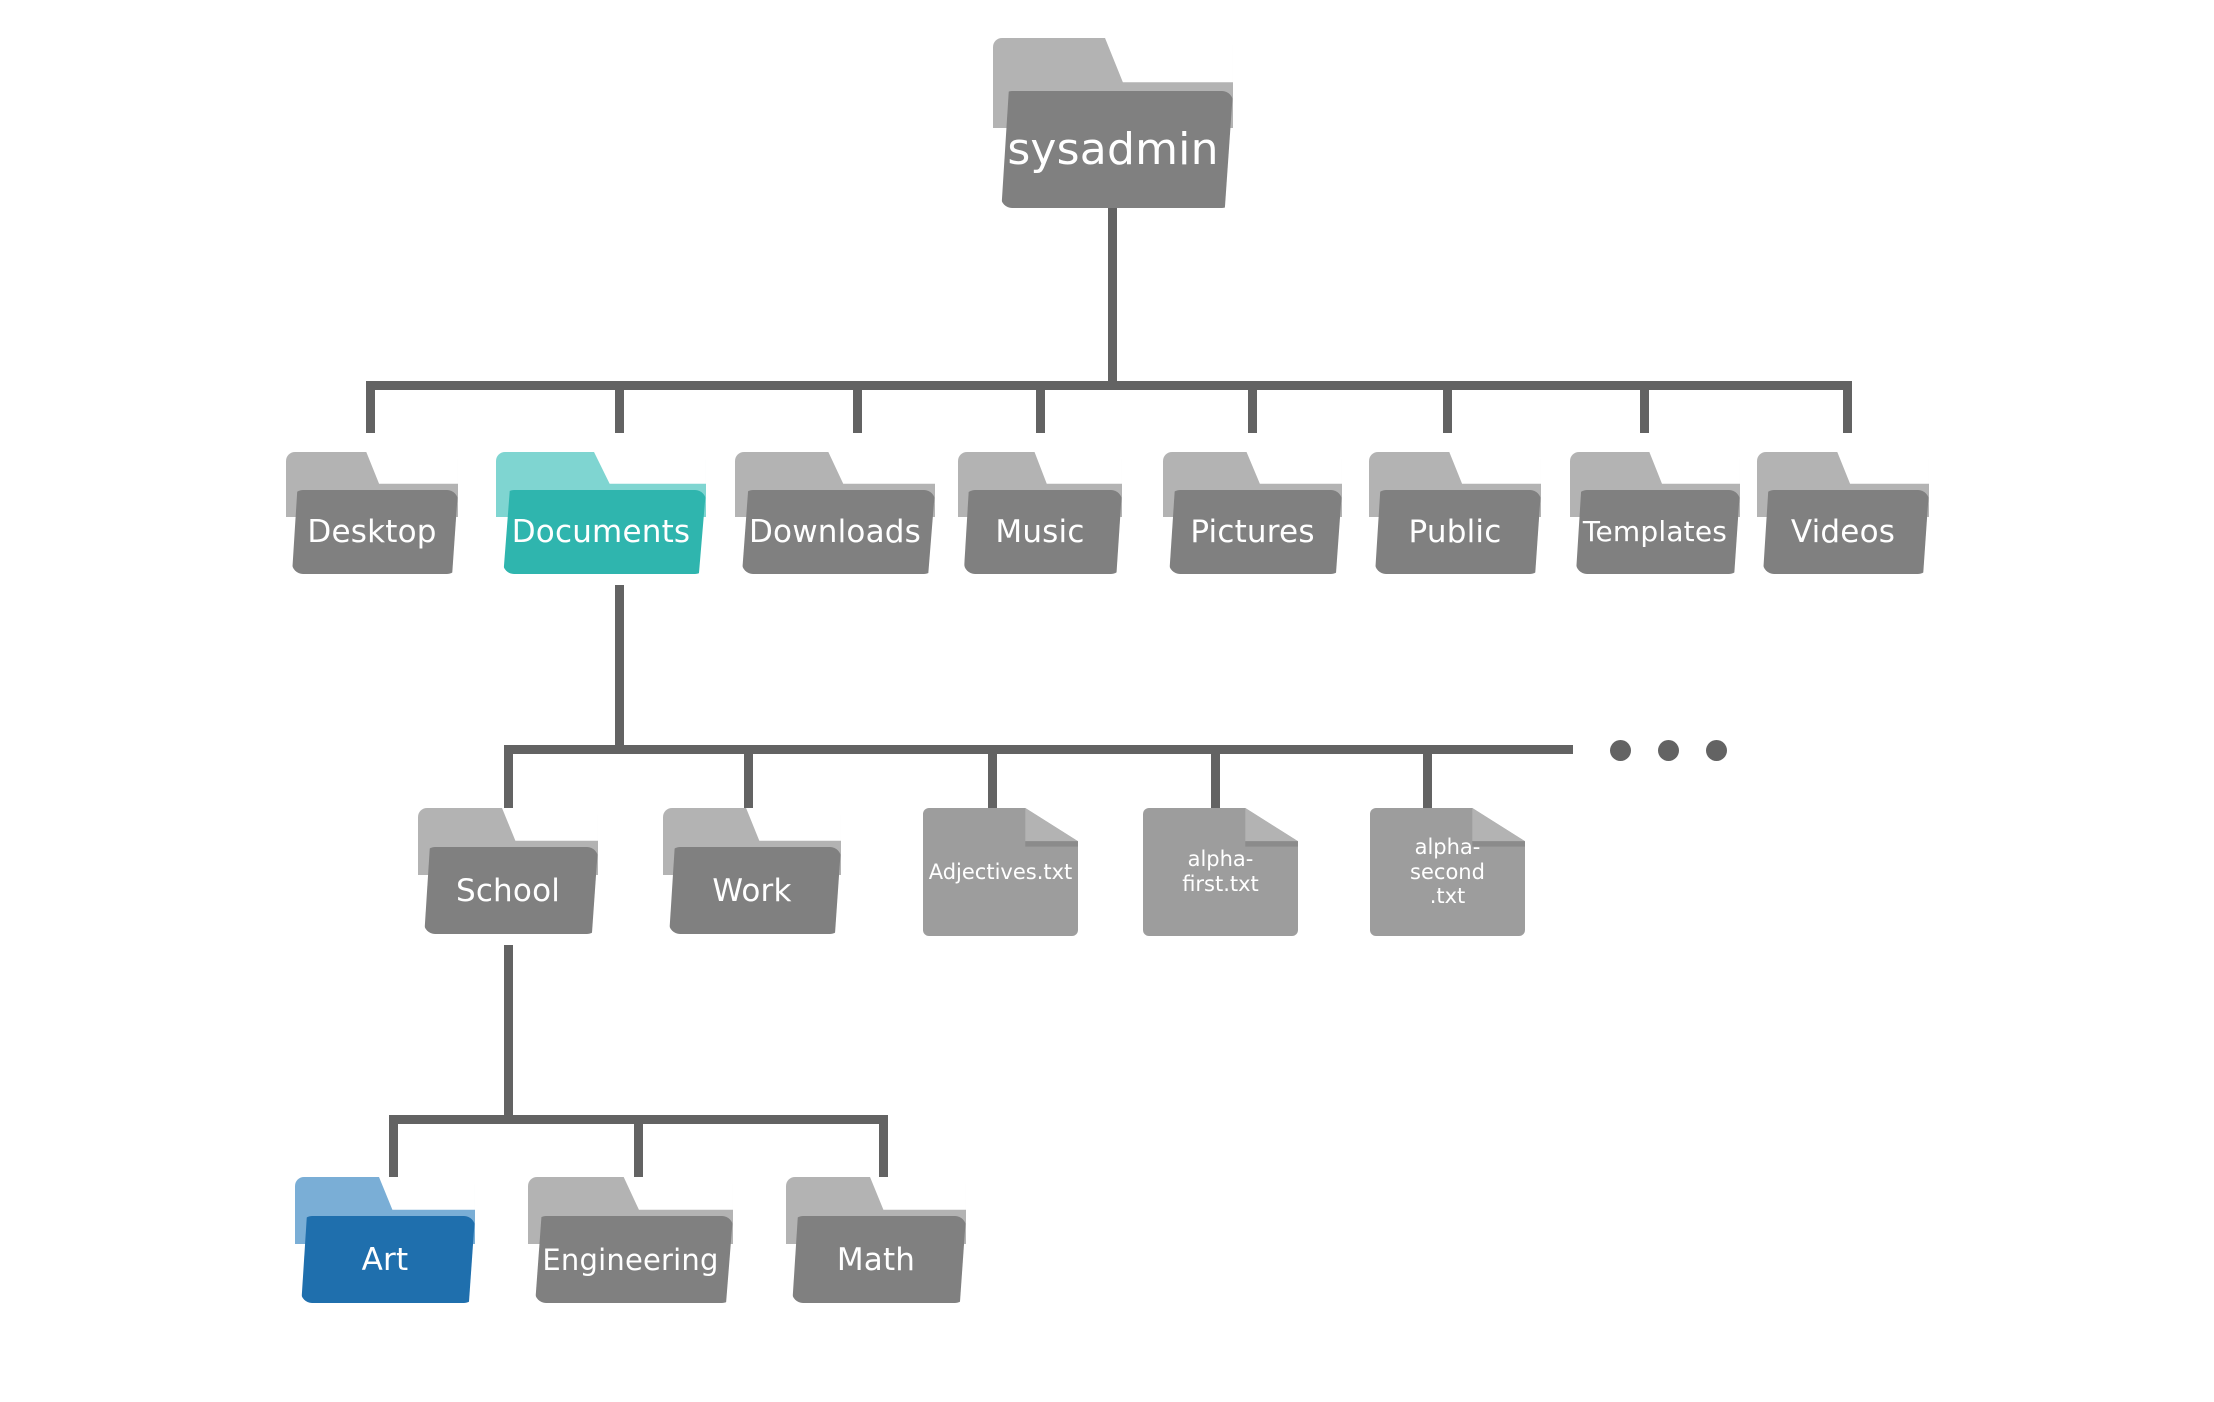 The height and width of the screenshot is (1402, 2214). What do you see at coordinates (748, 776) in the screenshot?
I see `connector-stub-work` at bounding box center [748, 776].